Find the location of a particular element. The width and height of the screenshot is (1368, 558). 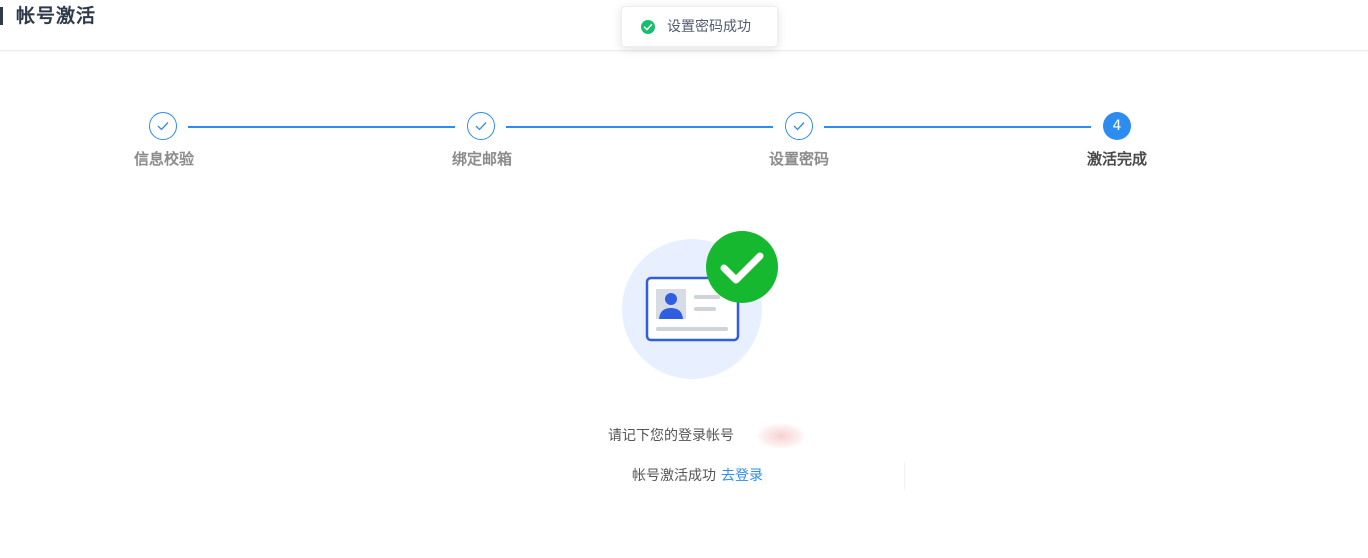

step-4-label: 激活完成 is located at coordinates (1116, 159).